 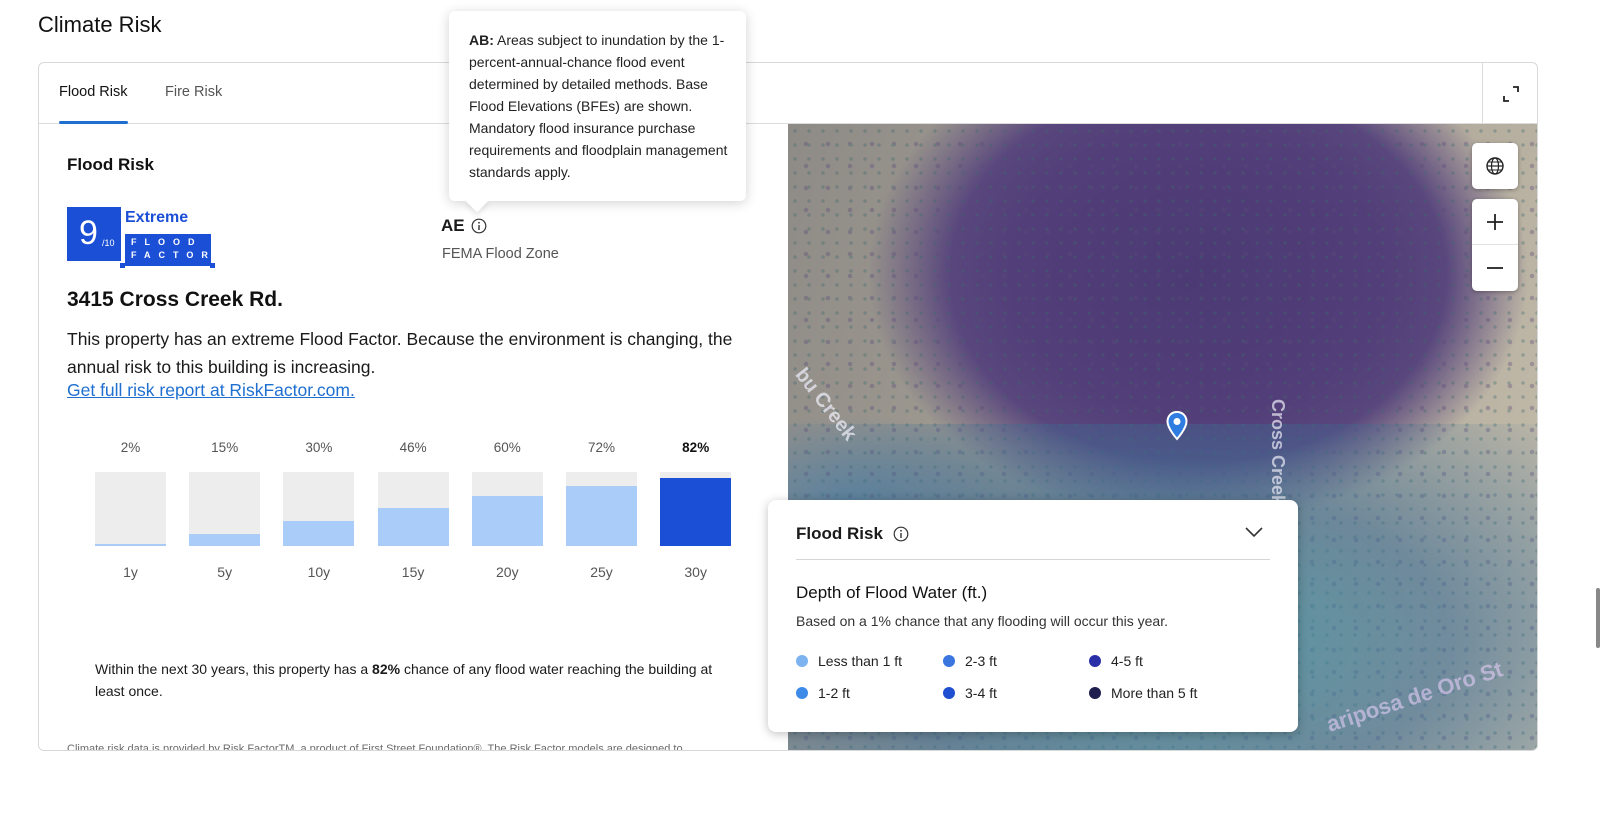 I want to click on legend-item-label: 3-4 ft, so click(x=981, y=693).